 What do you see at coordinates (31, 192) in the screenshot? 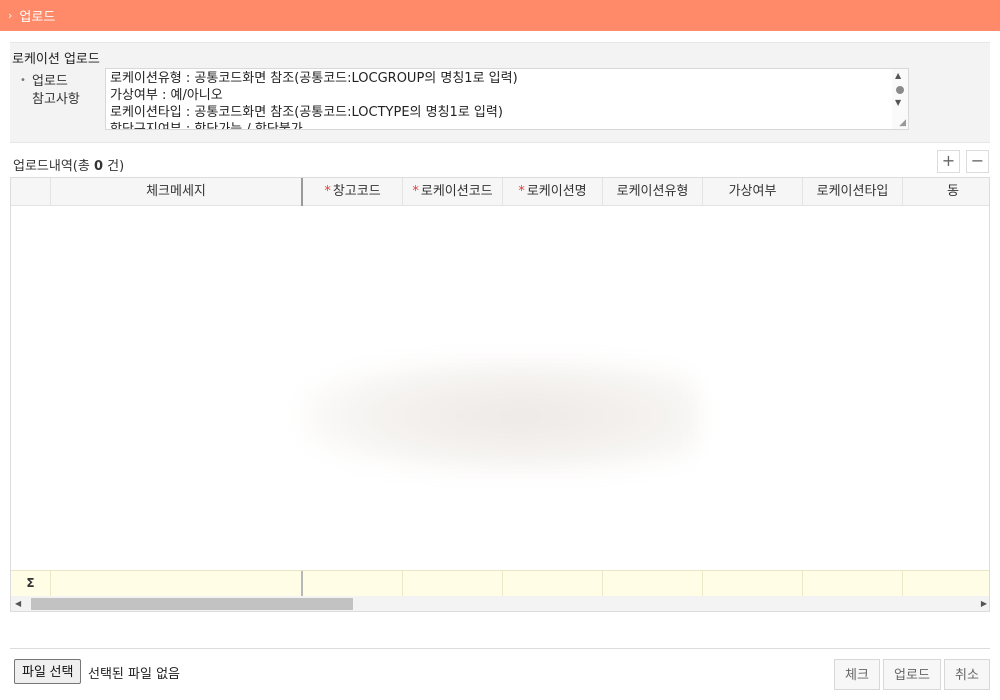
I see `row-number-header` at bounding box center [31, 192].